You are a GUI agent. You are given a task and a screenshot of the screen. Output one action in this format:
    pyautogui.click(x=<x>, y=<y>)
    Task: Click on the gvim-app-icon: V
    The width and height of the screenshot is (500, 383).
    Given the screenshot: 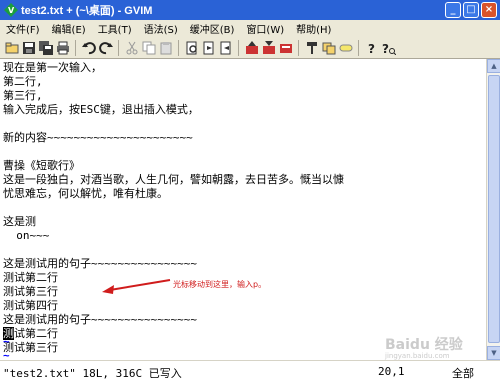 What is the action you would take?
    pyautogui.click(x=11, y=10)
    